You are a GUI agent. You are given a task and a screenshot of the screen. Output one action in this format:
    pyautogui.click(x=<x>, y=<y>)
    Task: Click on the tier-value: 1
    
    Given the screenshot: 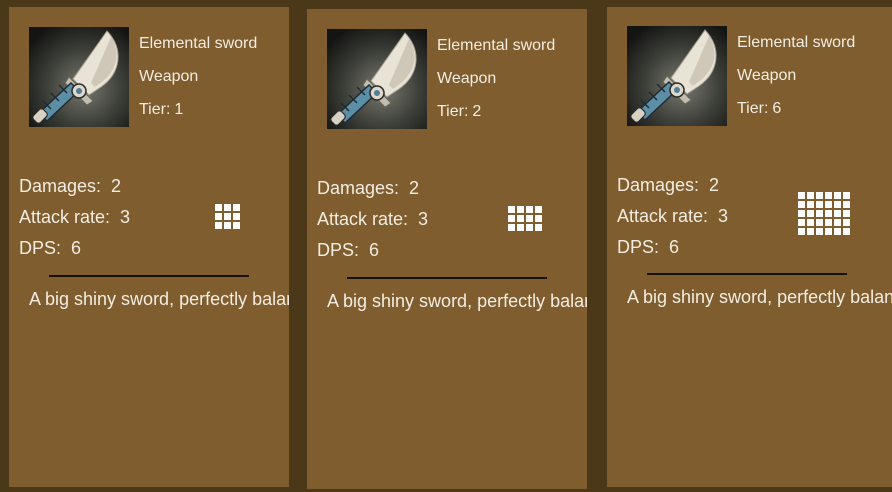 What is the action you would take?
    pyautogui.click(x=179, y=109)
    